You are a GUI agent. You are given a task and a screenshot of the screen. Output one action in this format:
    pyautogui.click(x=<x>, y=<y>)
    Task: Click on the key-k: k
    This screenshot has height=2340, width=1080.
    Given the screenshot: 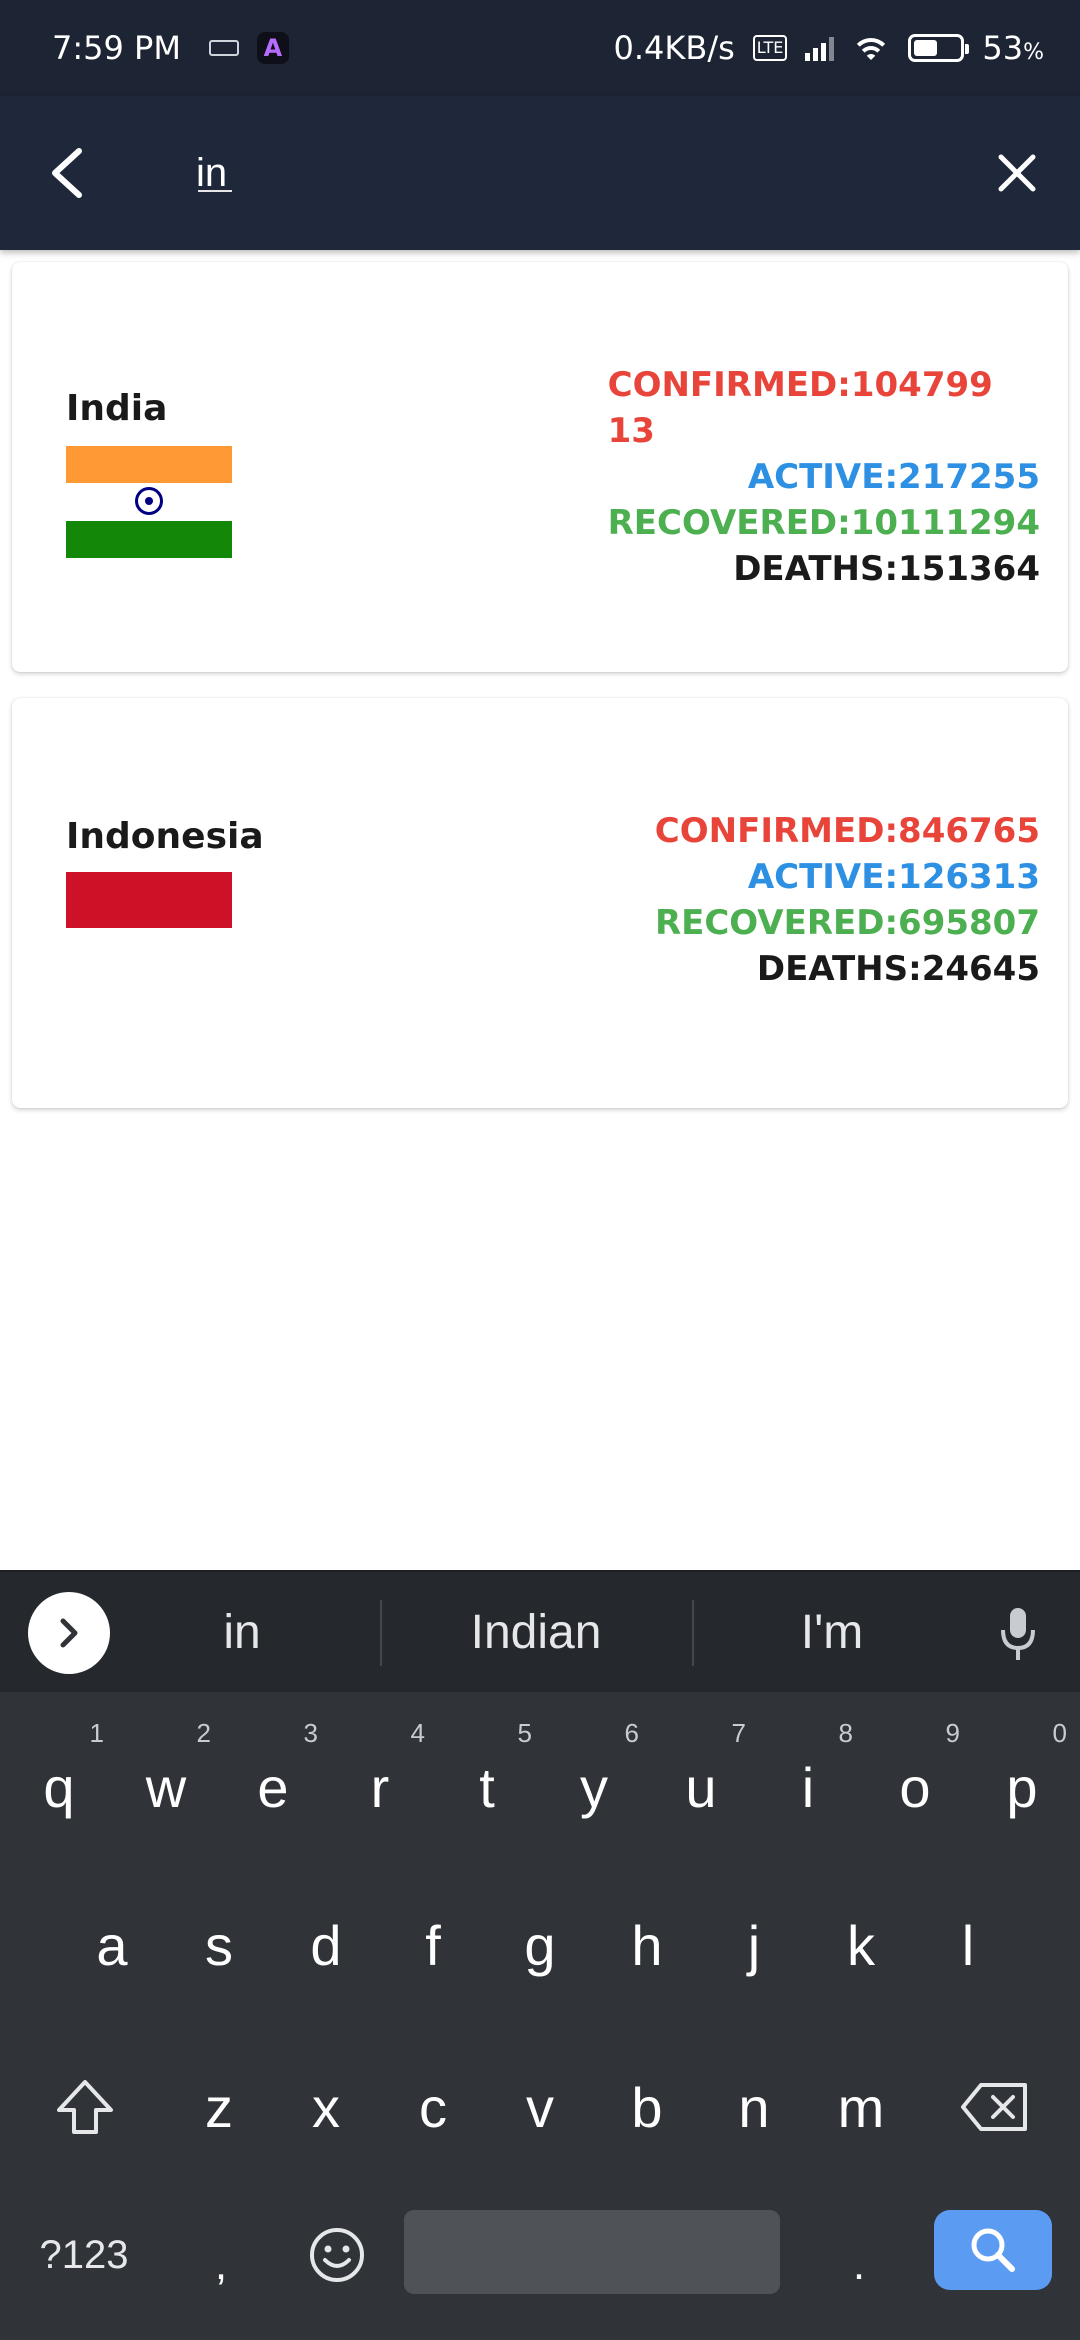 What is the action you would take?
    pyautogui.click(x=861, y=1945)
    